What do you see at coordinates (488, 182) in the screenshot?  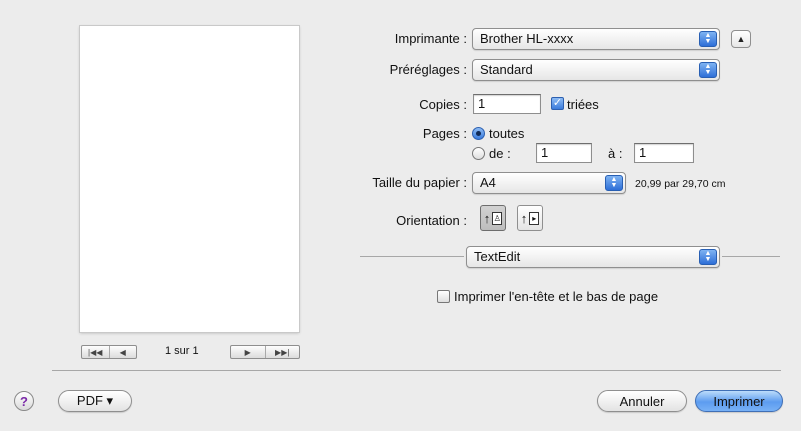 I see `paper-size-value: A4` at bounding box center [488, 182].